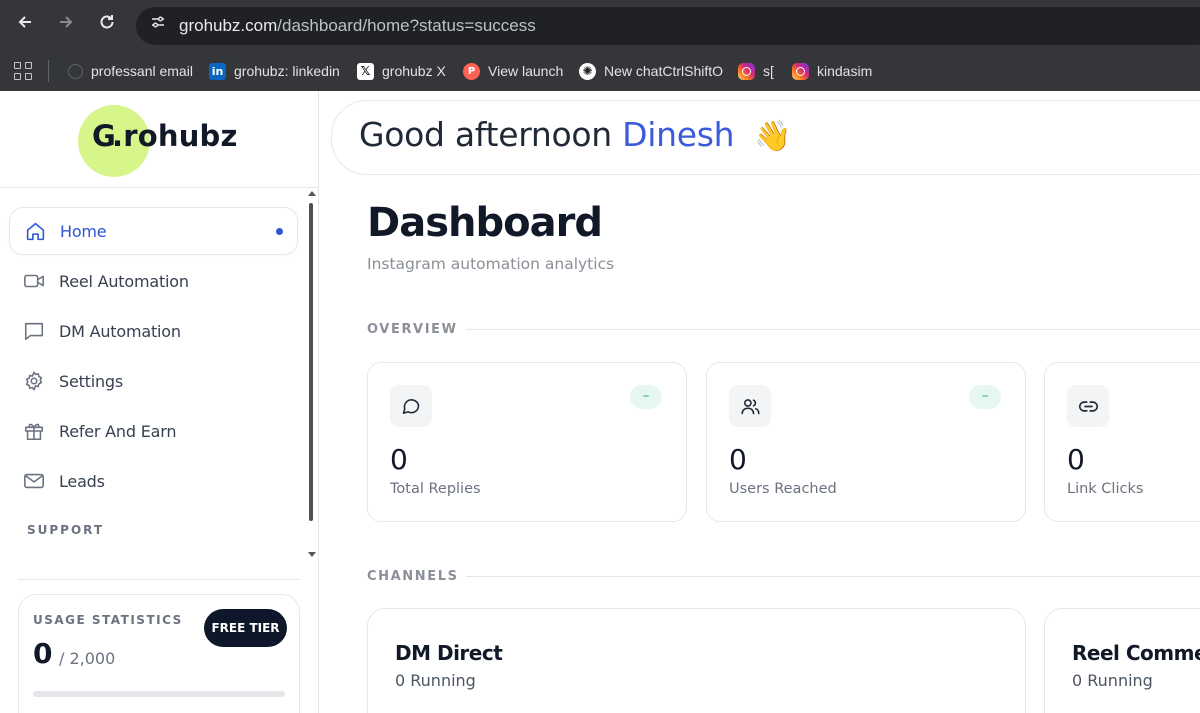  What do you see at coordinates (153, 231) in the screenshot?
I see `sidebar-item-home: Home` at bounding box center [153, 231].